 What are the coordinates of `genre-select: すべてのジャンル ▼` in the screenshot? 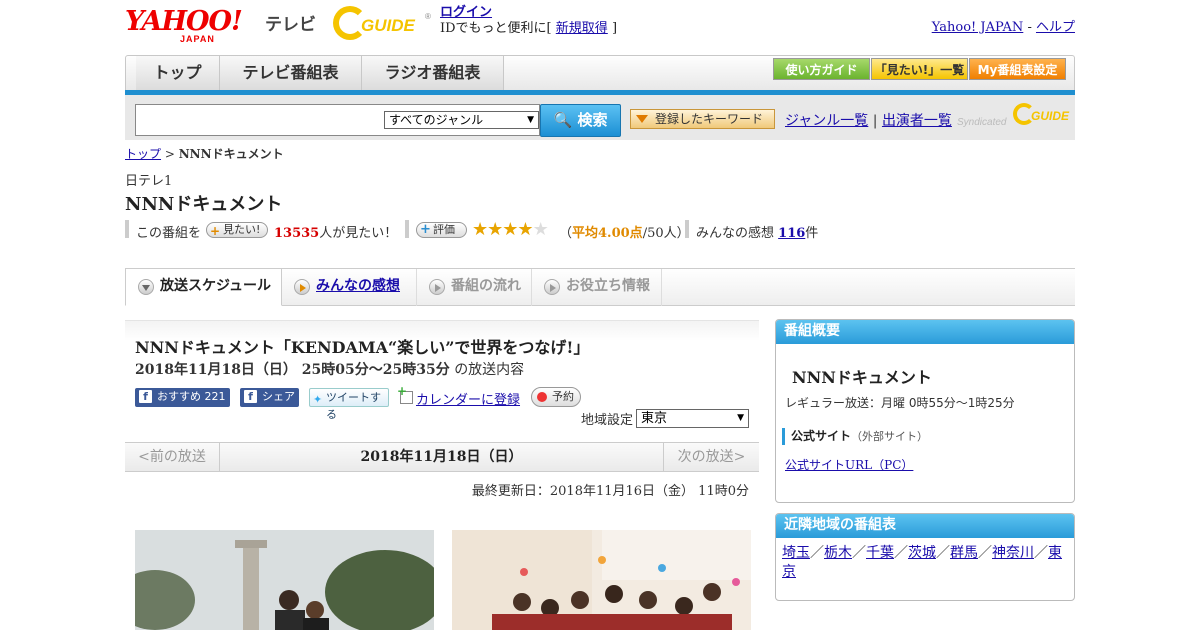 It's located at (461, 120).